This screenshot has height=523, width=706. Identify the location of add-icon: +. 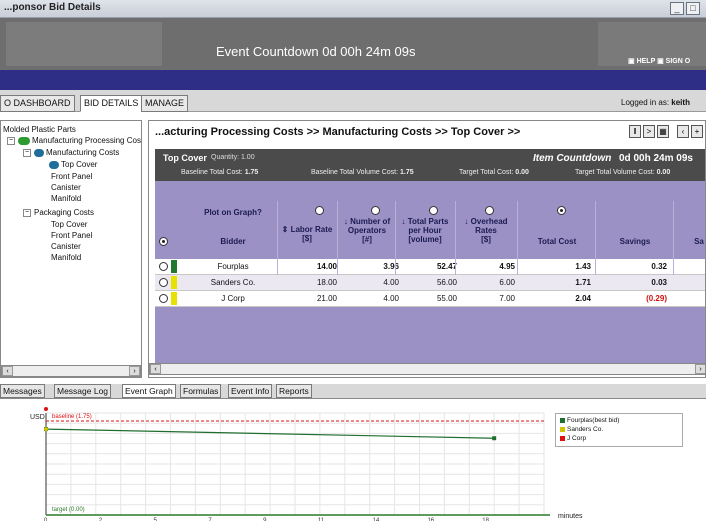
(697, 131).